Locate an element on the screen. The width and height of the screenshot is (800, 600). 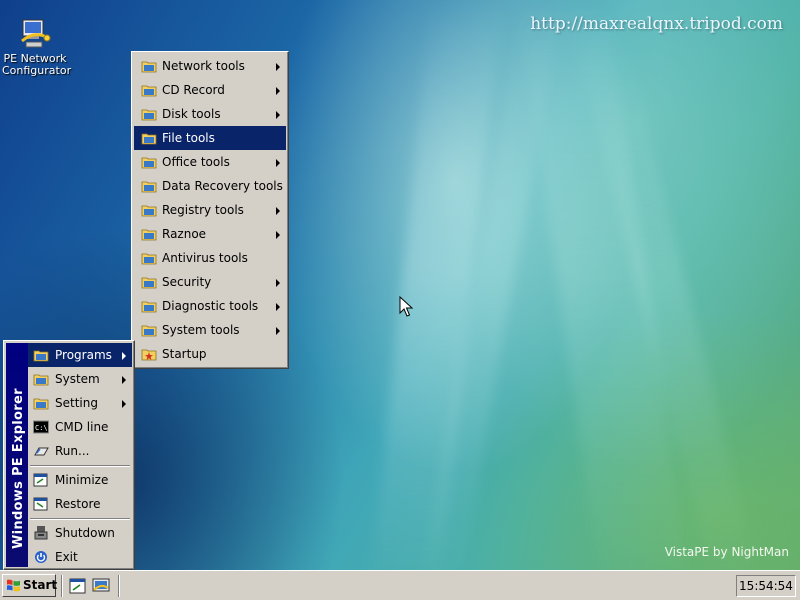
start-button: Start is located at coordinates (30, 585).